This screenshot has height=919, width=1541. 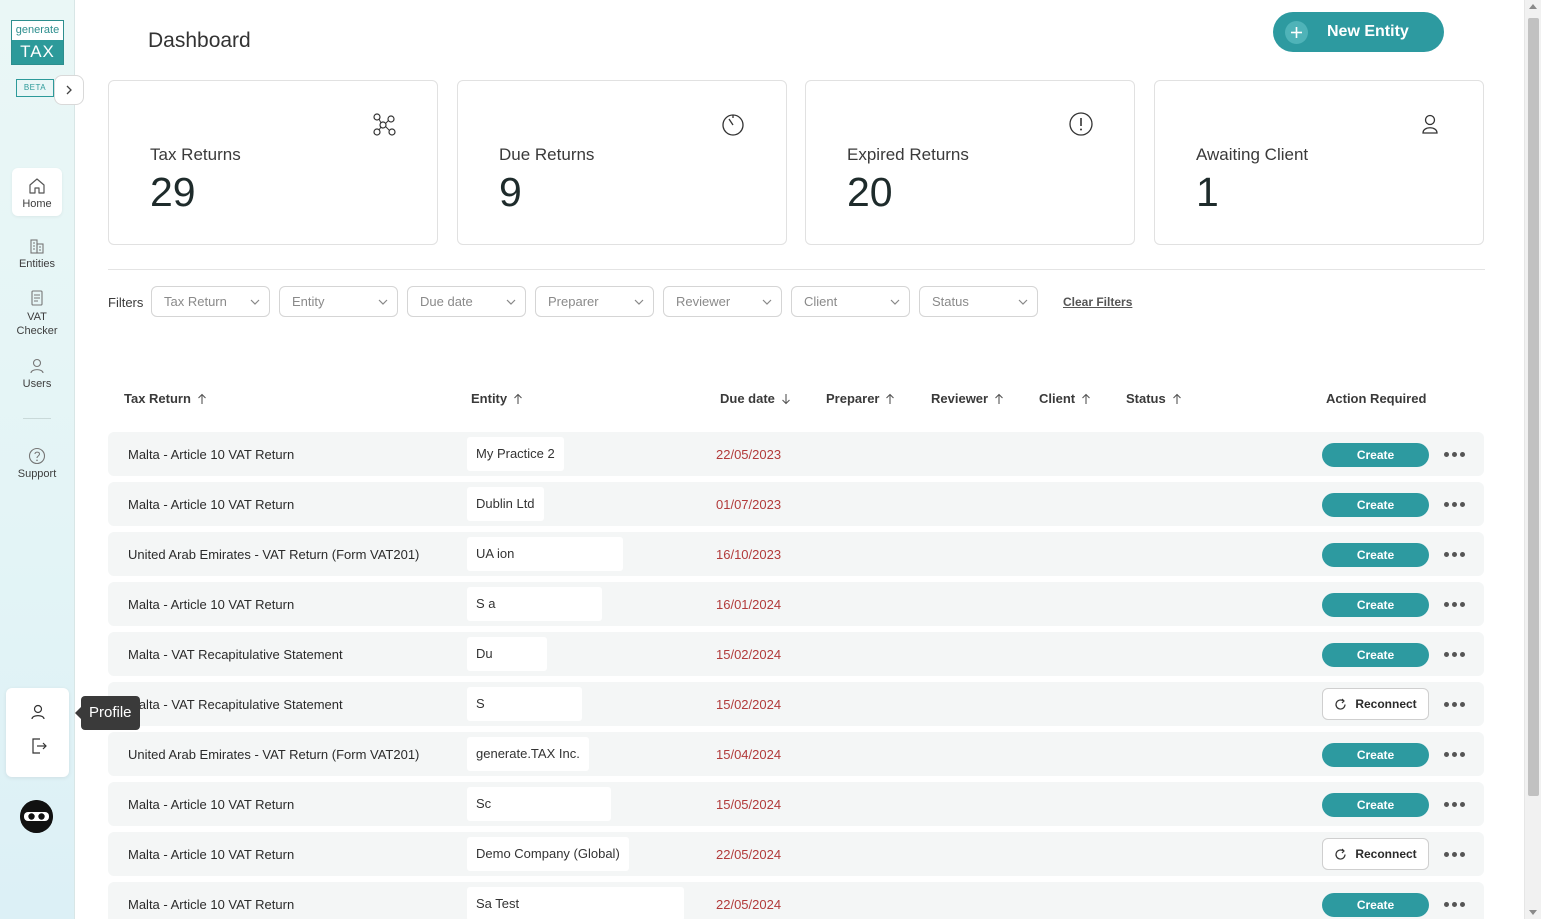 I want to click on filter-tax-return: Tax Return, so click(x=210, y=301).